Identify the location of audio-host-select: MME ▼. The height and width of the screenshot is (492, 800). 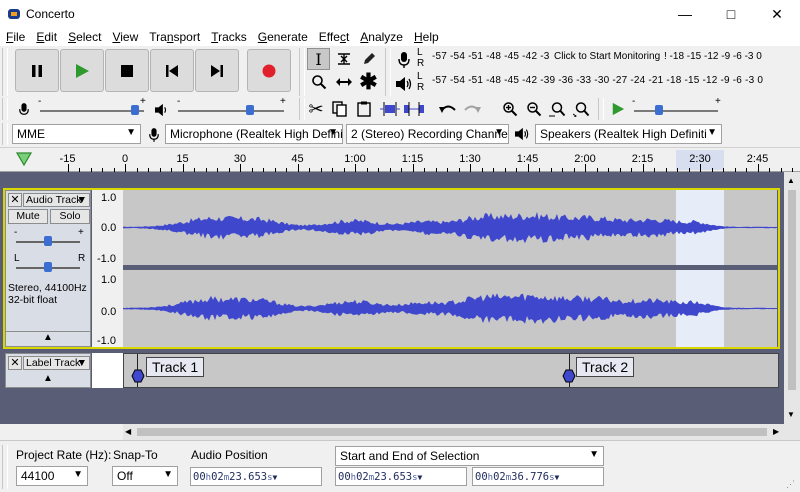
(76, 134).